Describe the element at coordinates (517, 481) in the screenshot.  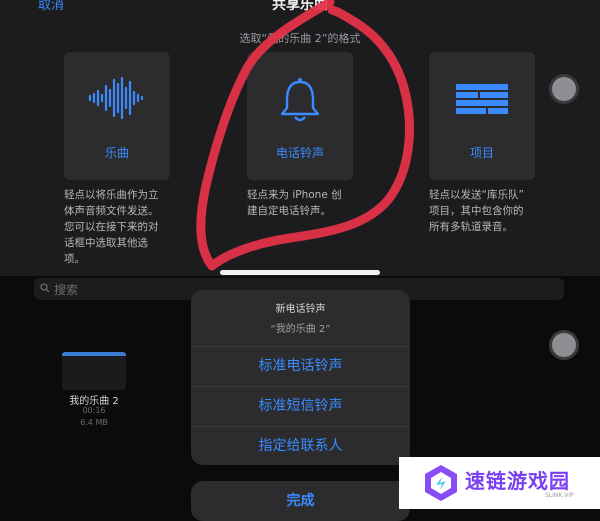
I see `watermark-title: 速链游戏园` at that location.